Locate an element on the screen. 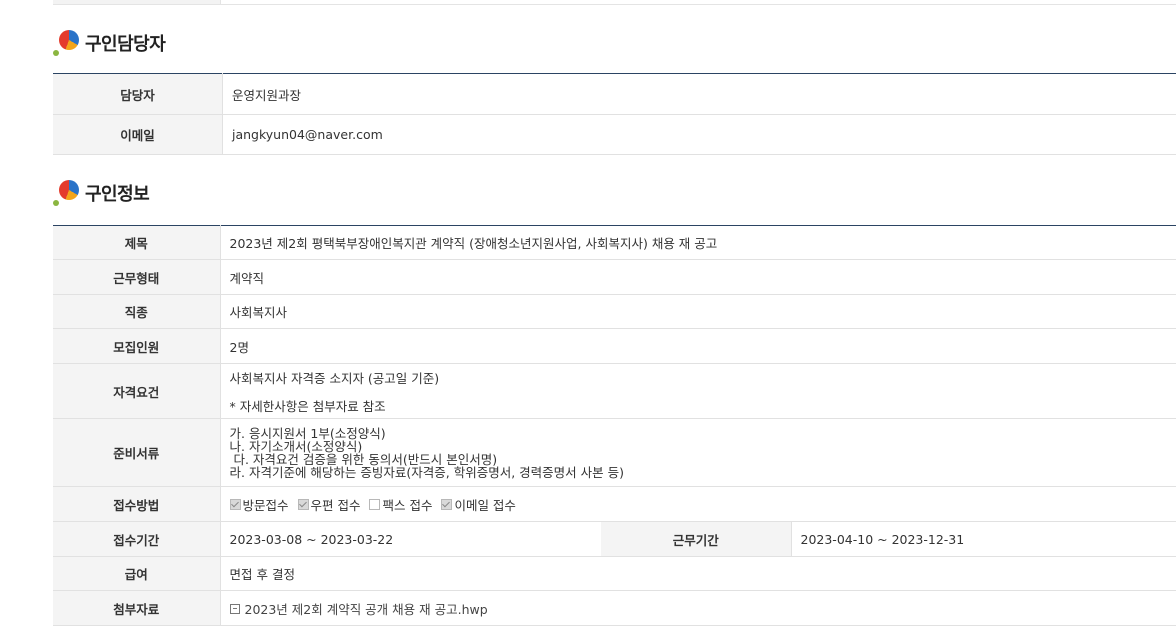 The image size is (1176, 627). table-row: 급여 면접 후 결정 is located at coordinates (614, 573).